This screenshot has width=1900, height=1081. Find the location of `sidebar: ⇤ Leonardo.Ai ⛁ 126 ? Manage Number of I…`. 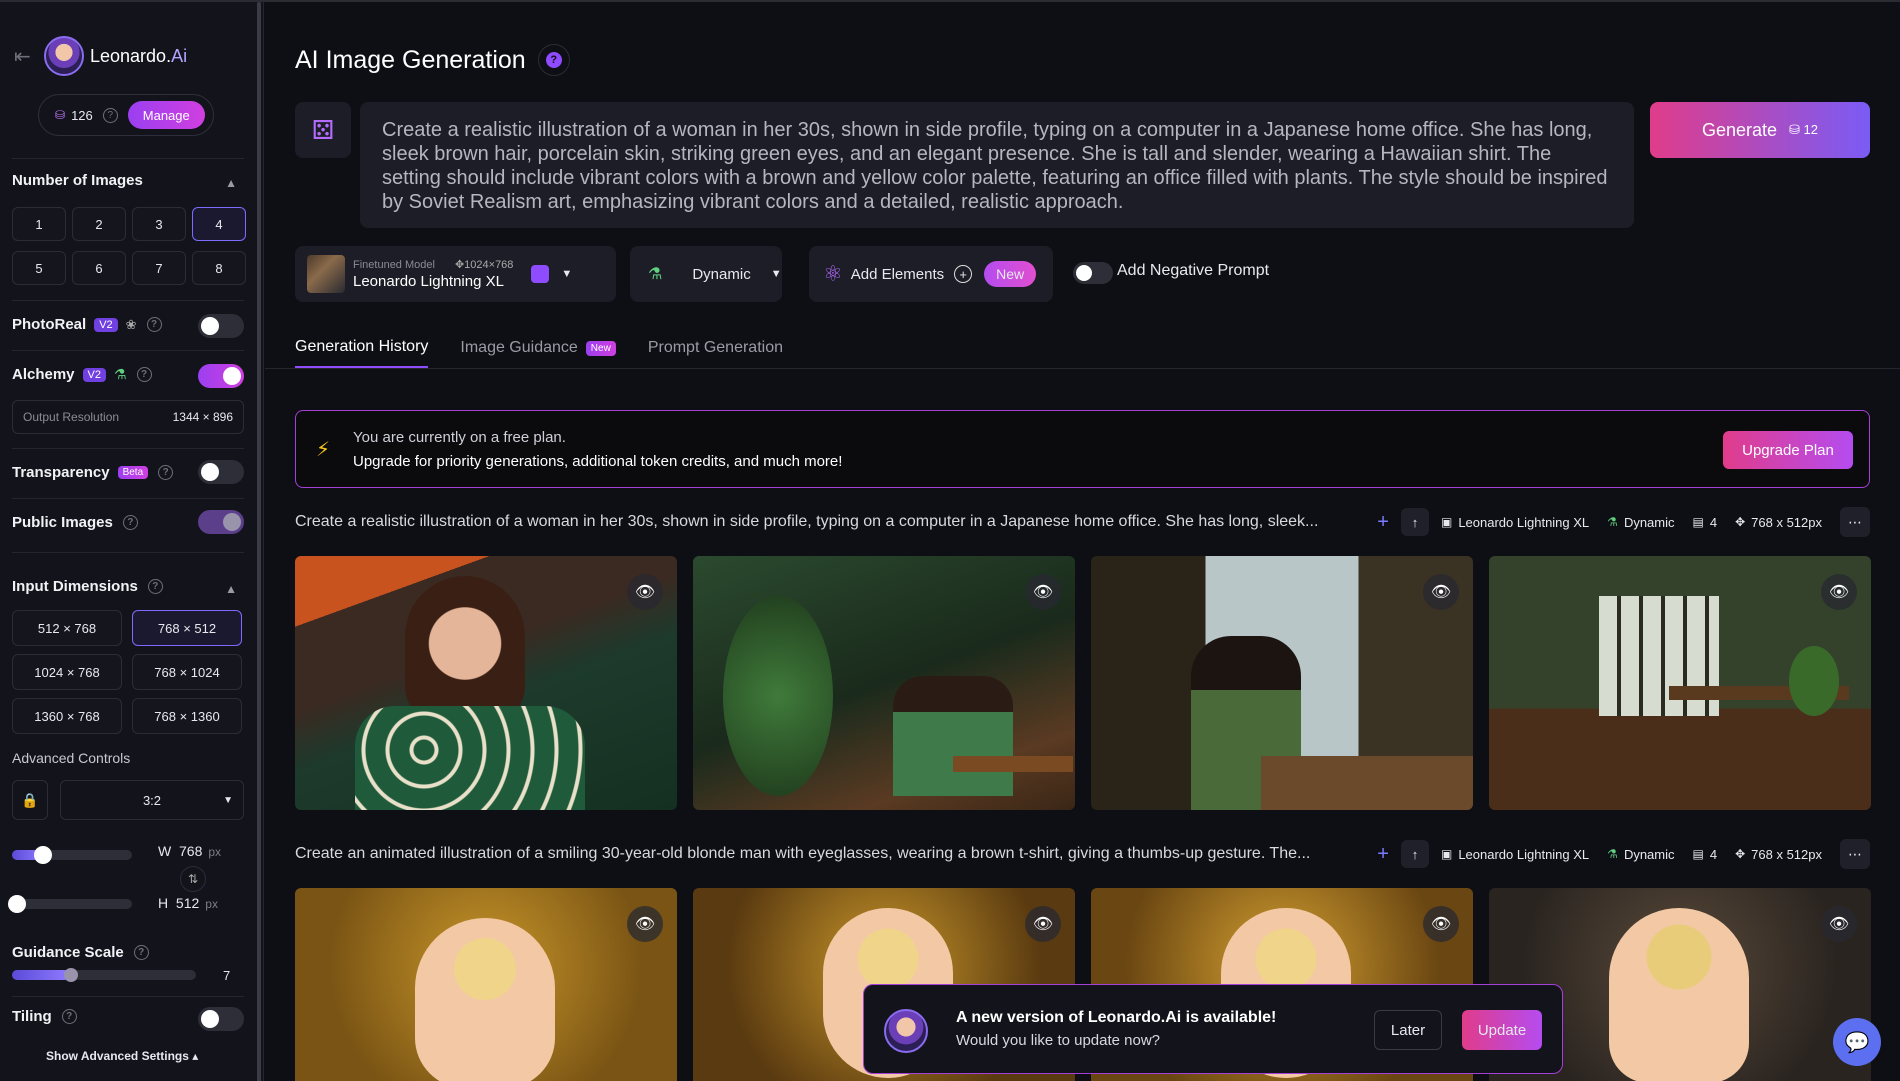

sidebar: ⇤ Leonardo.Ai ⛁ 126 ? Manage Number of I… is located at coordinates (132, 541).